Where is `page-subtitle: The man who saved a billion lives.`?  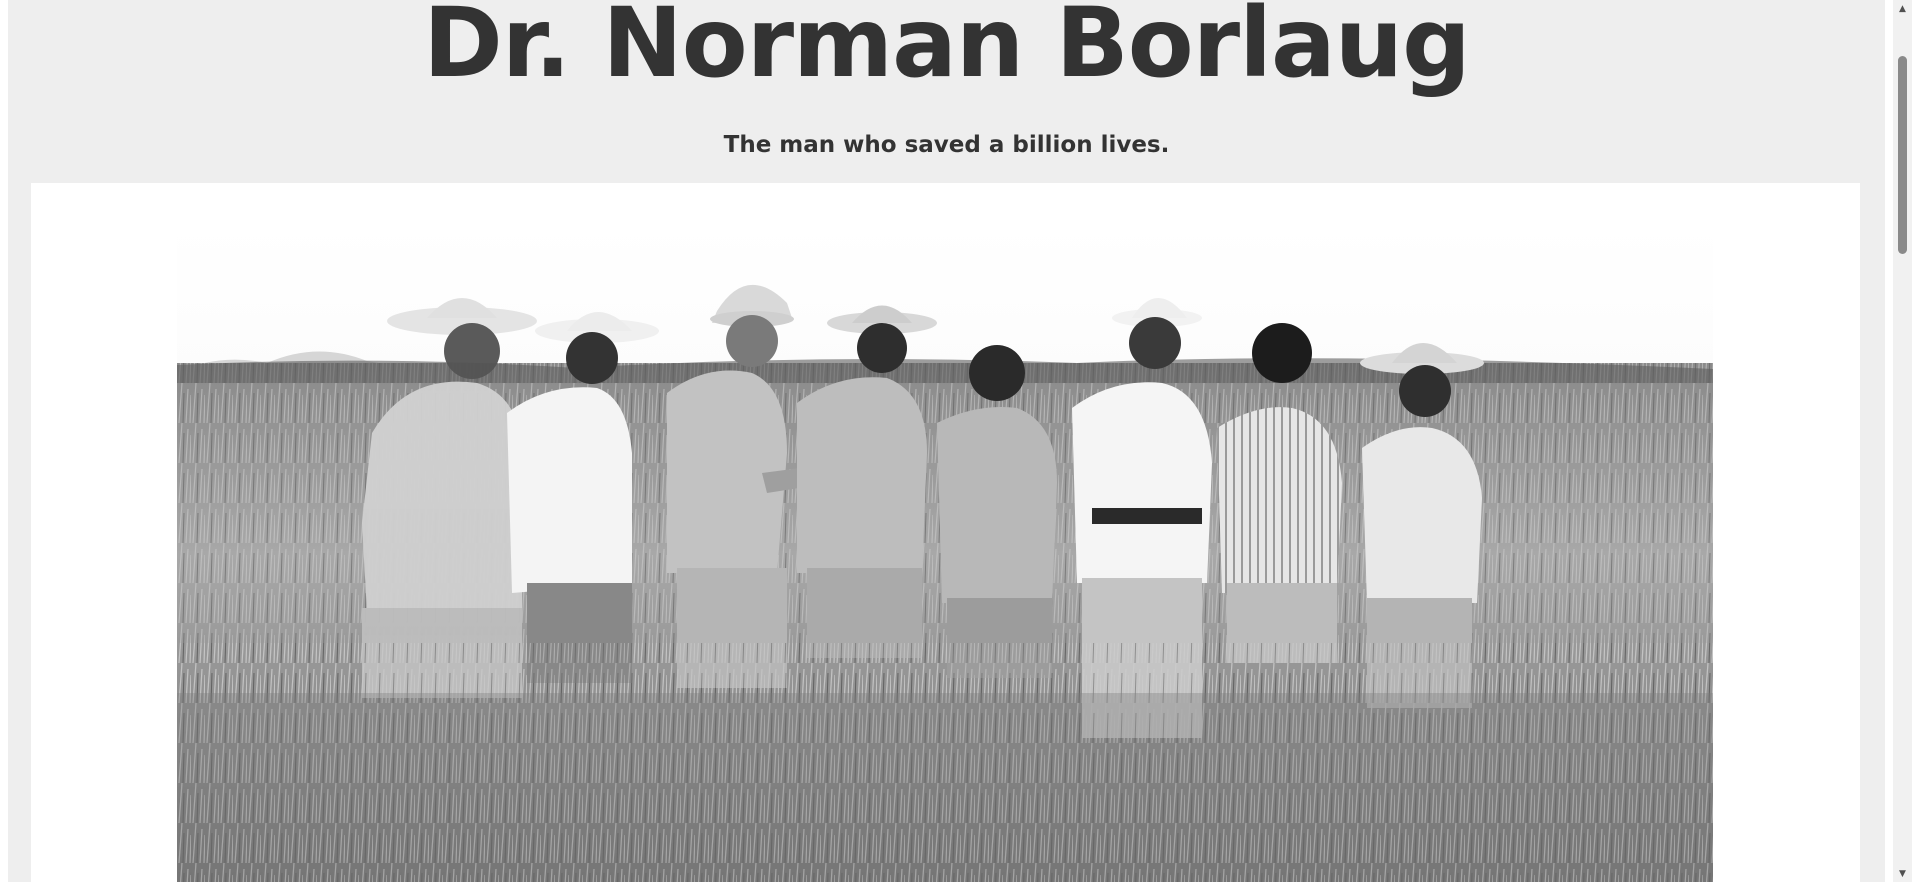
page-subtitle: The man who saved a billion lives. is located at coordinates (946, 145).